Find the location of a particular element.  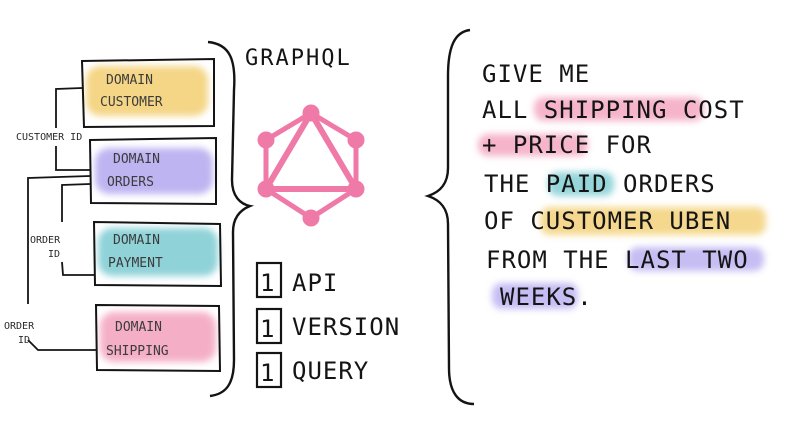

domain-payment-line1: DOMAIN is located at coordinates (136, 240).